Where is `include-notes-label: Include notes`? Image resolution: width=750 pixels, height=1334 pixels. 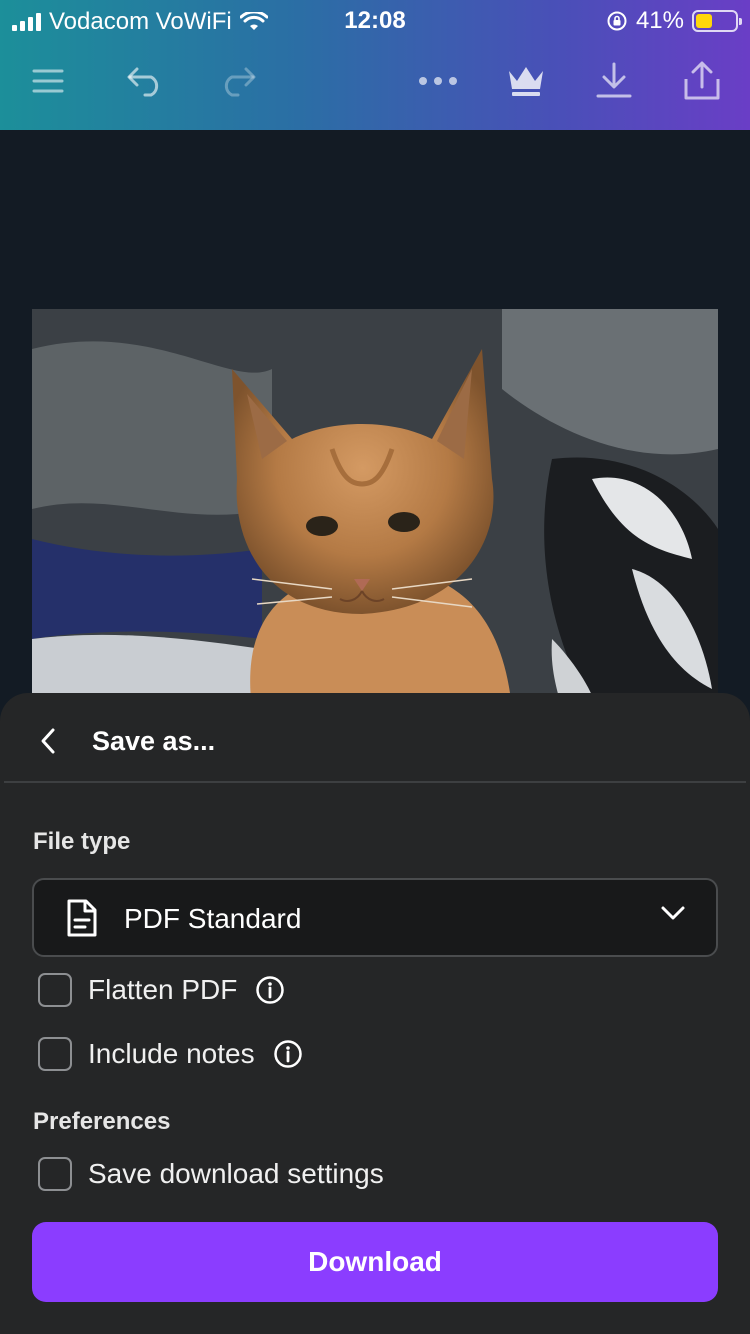 include-notes-label: Include notes is located at coordinates (171, 1053).